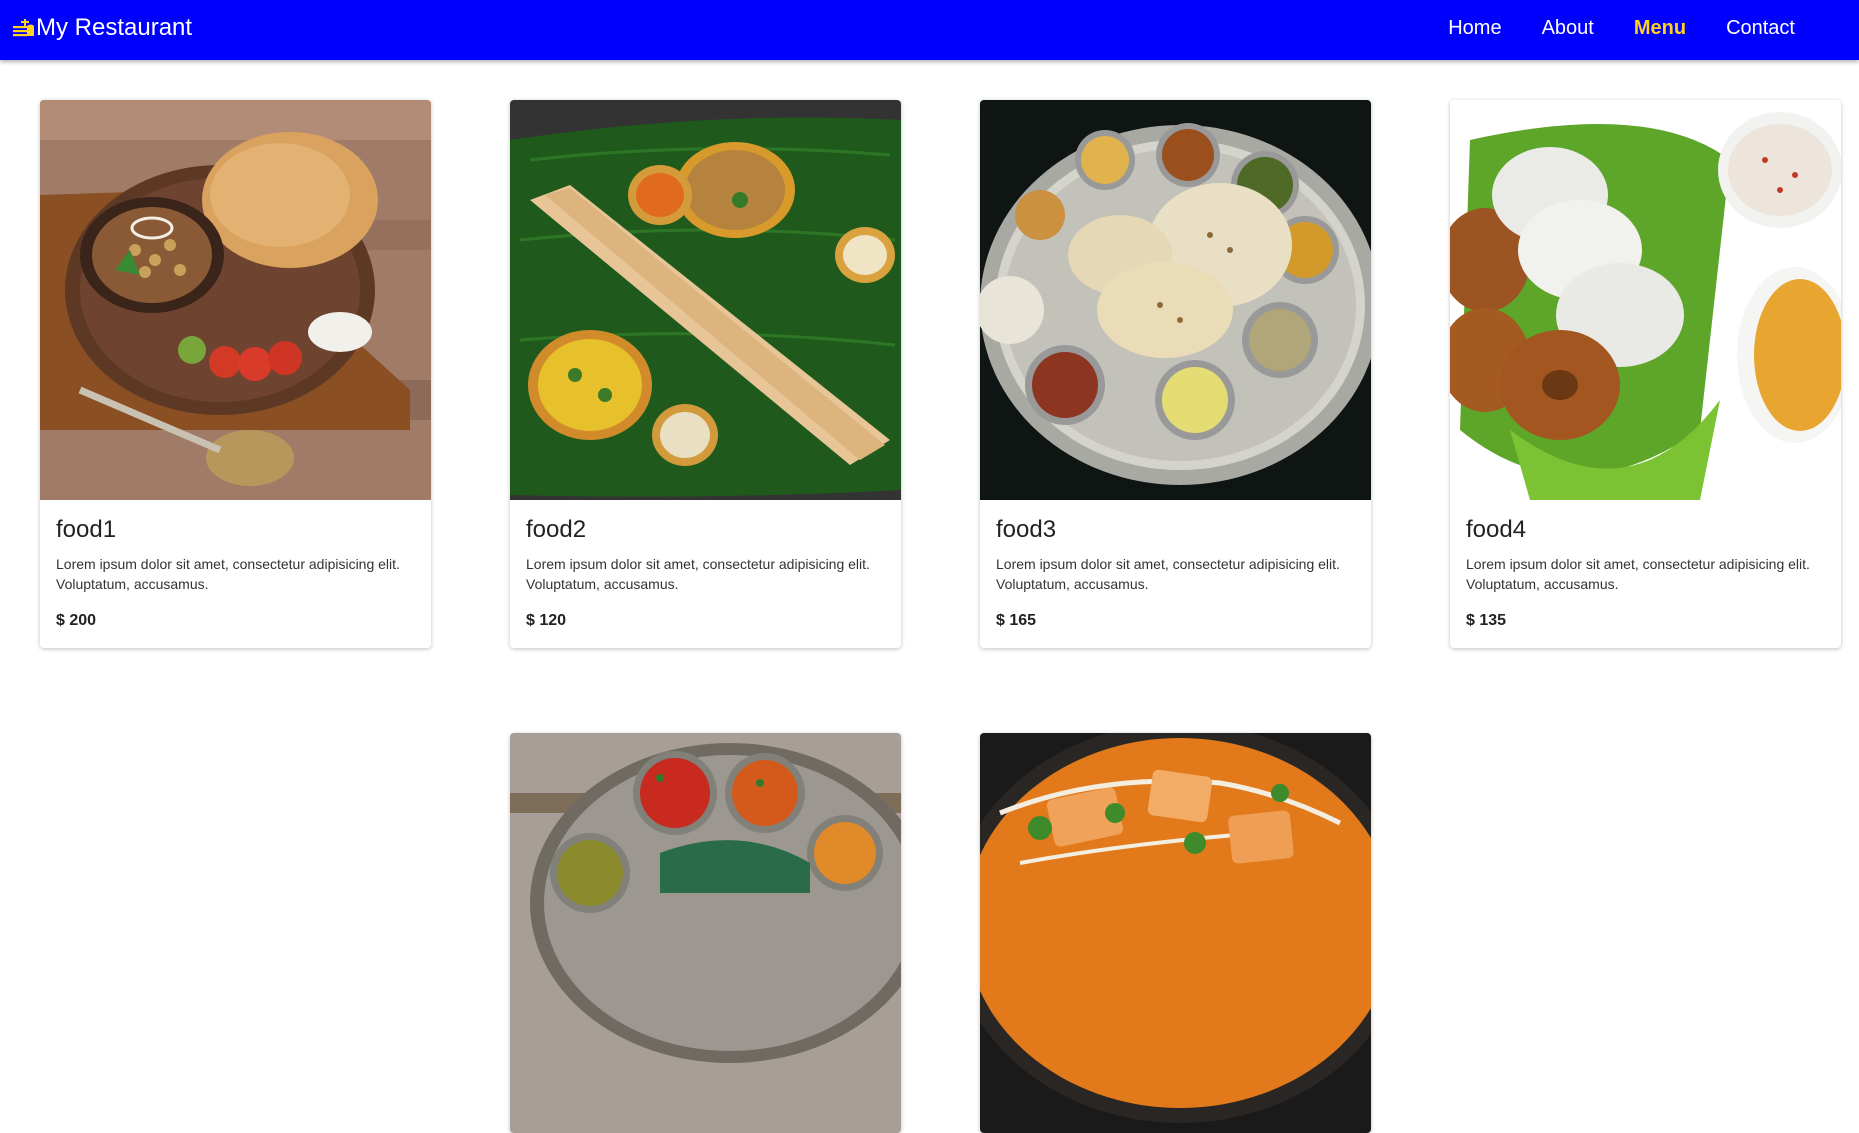  Describe the element at coordinates (1496, 529) in the screenshot. I see `card-title: food4` at that location.